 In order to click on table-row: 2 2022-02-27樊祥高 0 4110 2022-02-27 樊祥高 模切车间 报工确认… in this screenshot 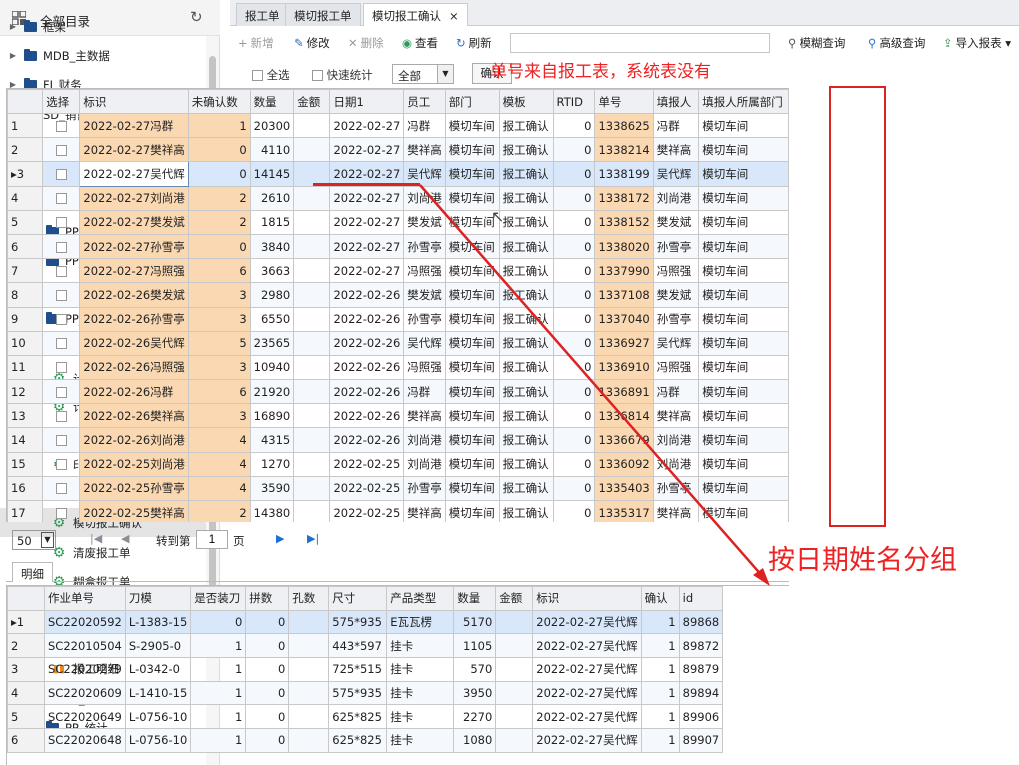, I will do `click(398, 150)`.